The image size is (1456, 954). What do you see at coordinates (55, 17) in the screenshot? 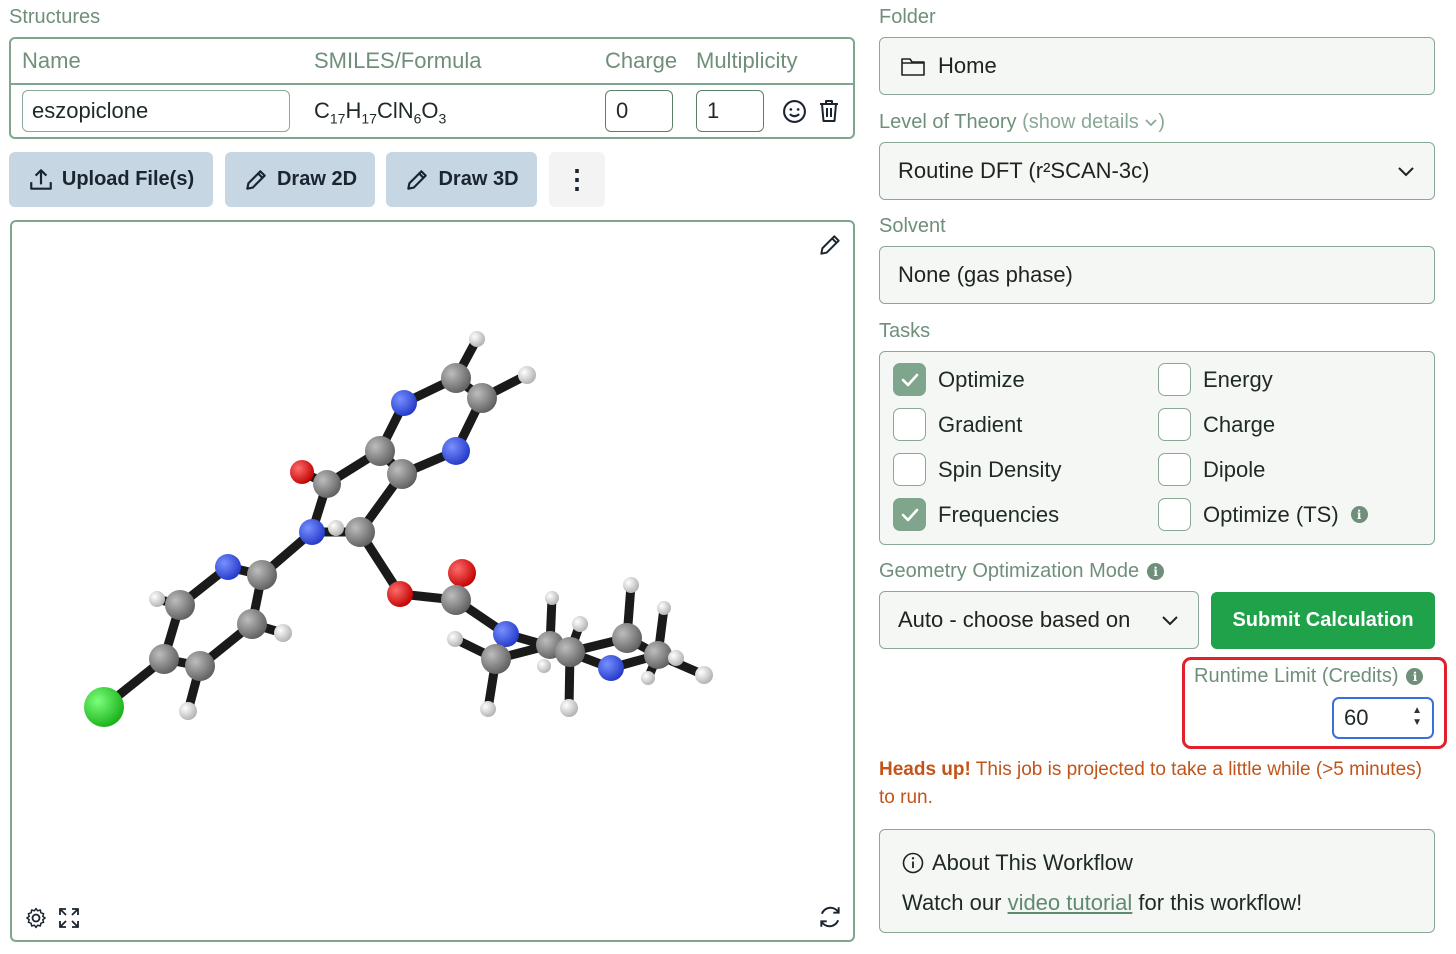
I see `structures-label: Structures` at bounding box center [55, 17].